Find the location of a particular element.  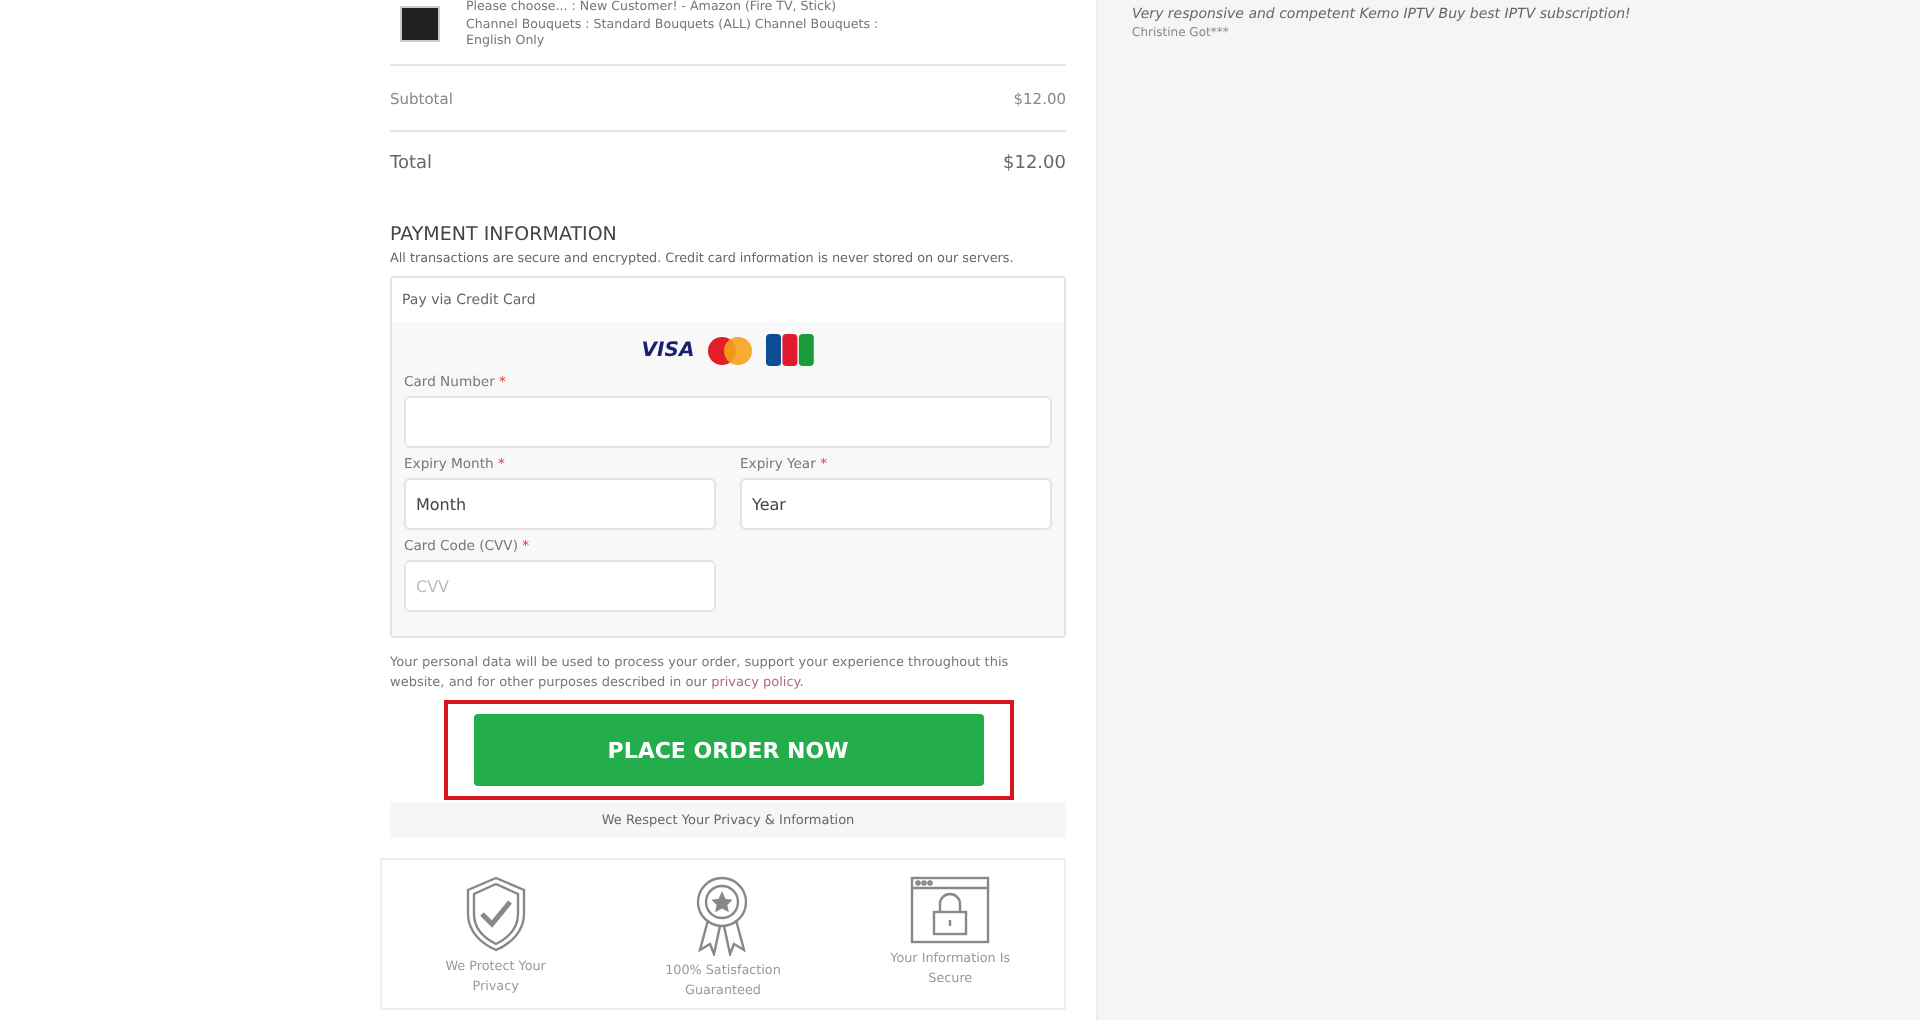

section-heading: PAYMENT INFORMATION is located at coordinates (504, 235).